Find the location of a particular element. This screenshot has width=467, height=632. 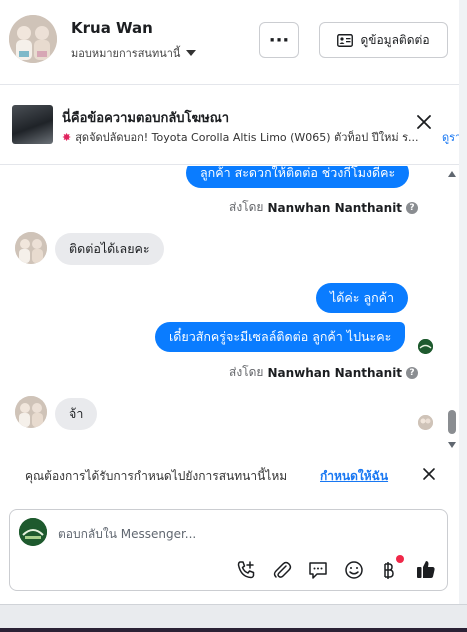

customer-avatar is located at coordinates (33, 39).